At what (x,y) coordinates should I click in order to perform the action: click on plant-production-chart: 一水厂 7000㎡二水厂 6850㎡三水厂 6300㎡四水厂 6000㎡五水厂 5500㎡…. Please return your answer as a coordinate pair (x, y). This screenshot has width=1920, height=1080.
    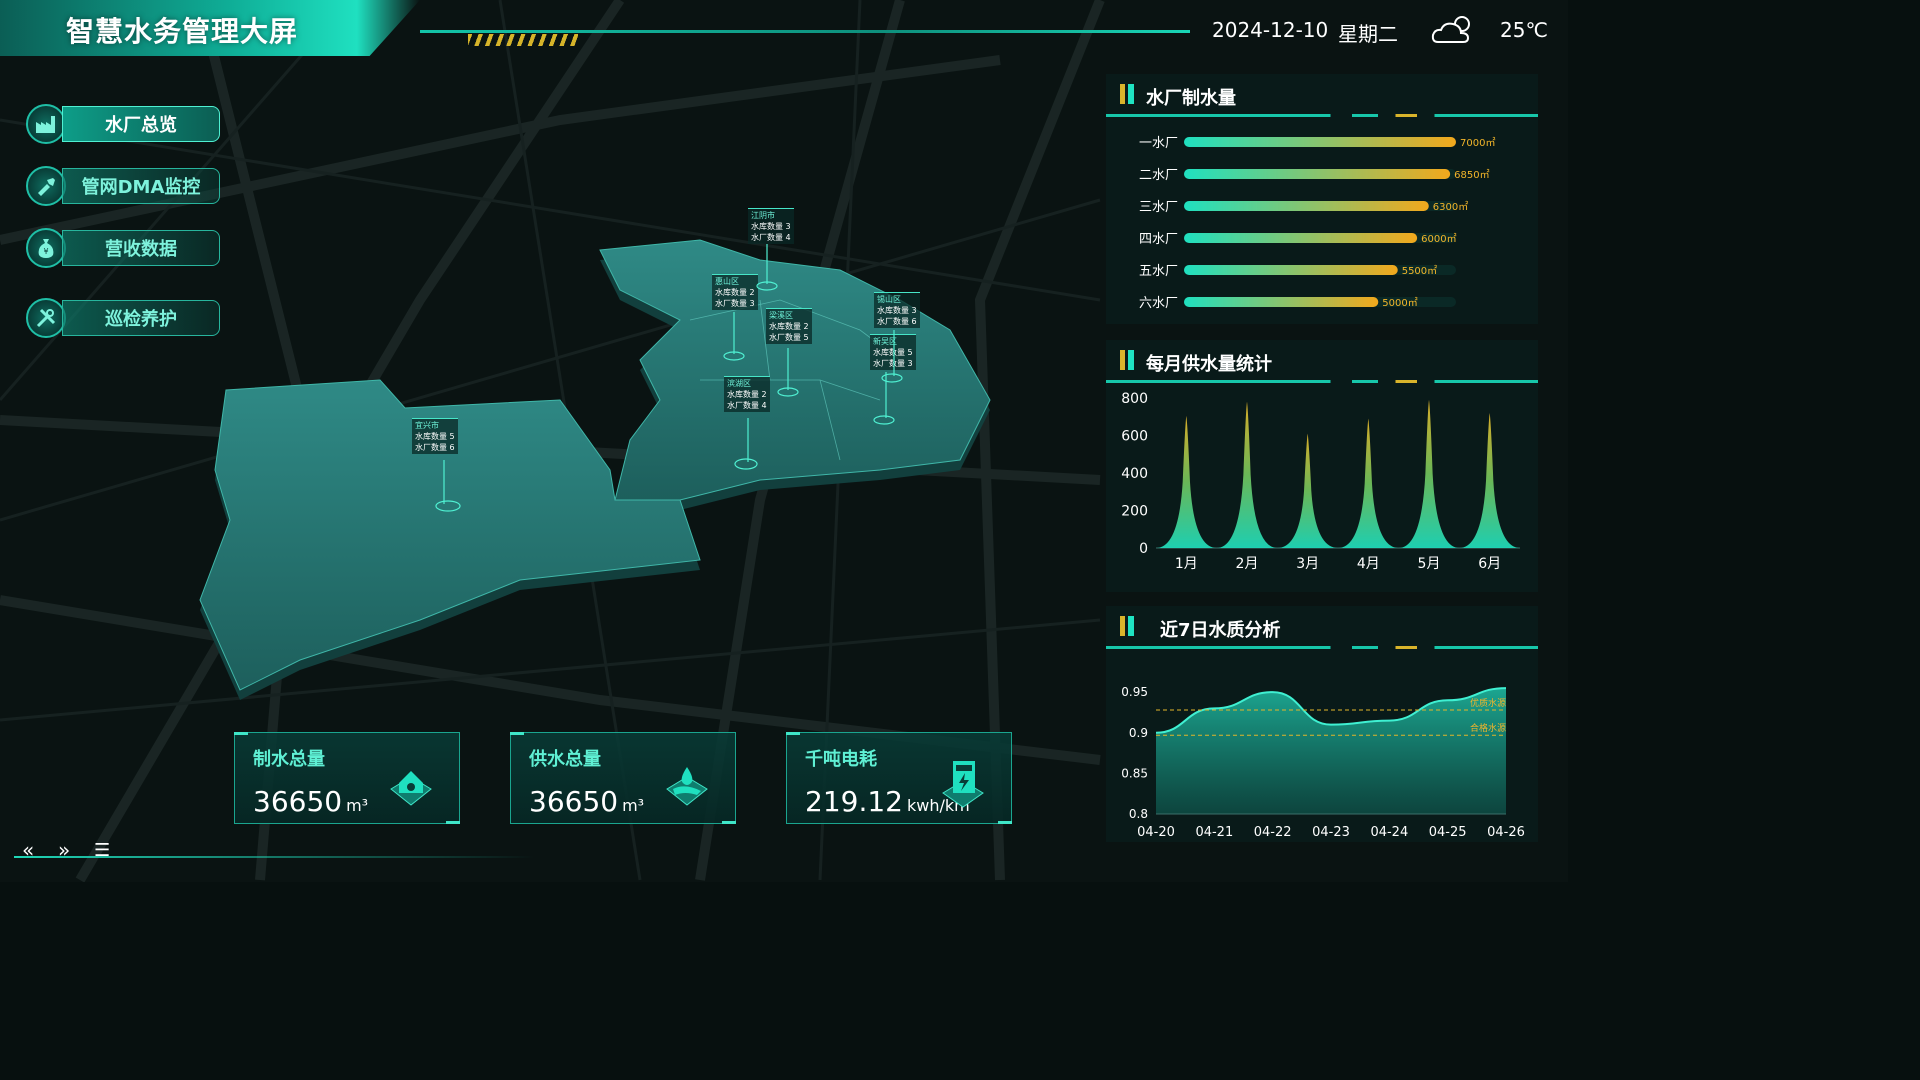
    Looking at the image, I should click on (1317, 223).